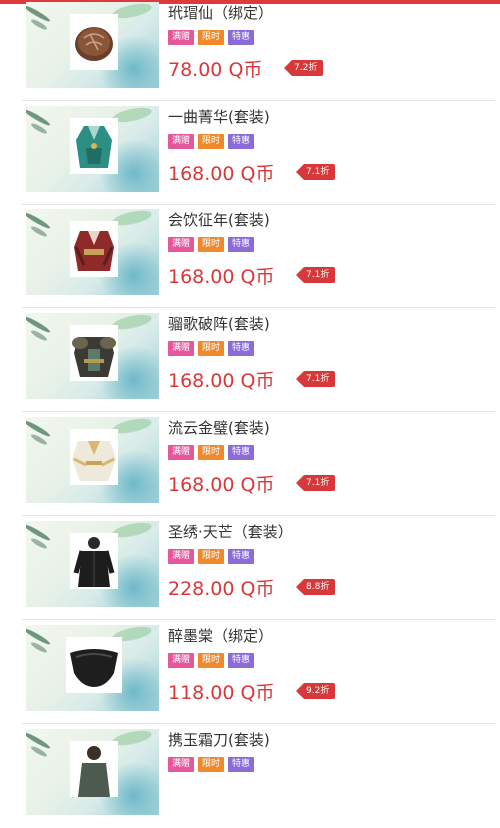  Describe the element at coordinates (94, 249) in the screenshot. I see `red-armor-icon` at that location.